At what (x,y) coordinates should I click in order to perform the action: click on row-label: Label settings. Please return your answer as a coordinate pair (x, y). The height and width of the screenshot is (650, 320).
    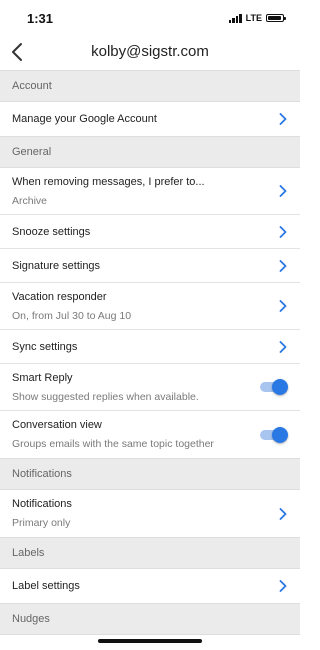
    Looking at the image, I should click on (46, 586).